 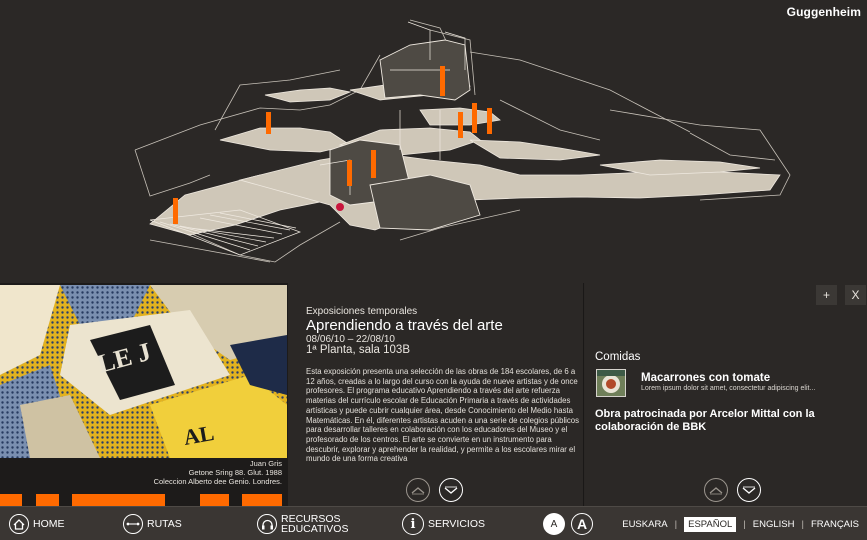 I want to click on language-selector: EUSKARA | ESPAÑOL | ENGLISH | FRANÇAIS, so click(x=740, y=523).